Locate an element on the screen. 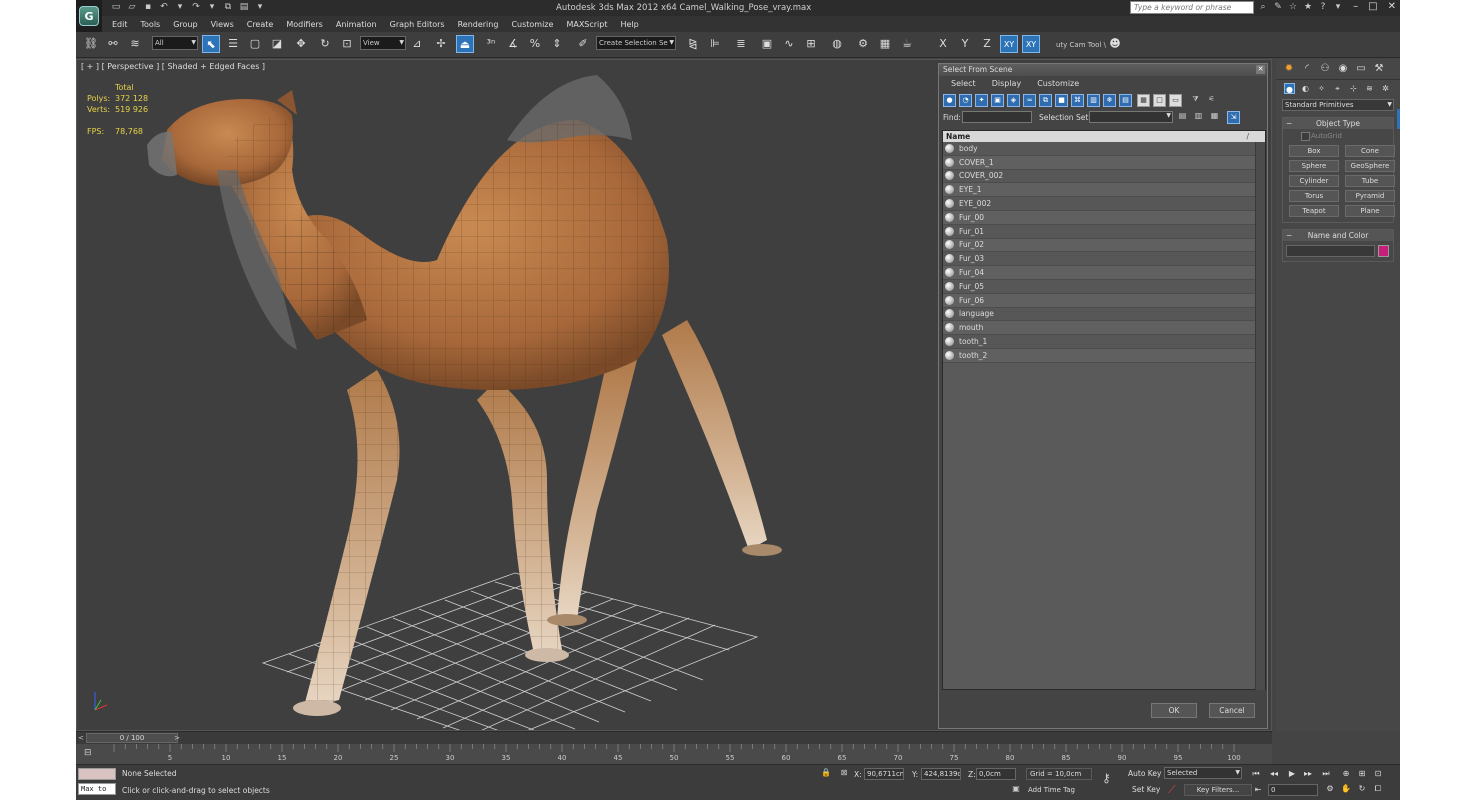 This screenshot has width=1480, height=800. selection-set-dropdown is located at coordinates (1131, 117).